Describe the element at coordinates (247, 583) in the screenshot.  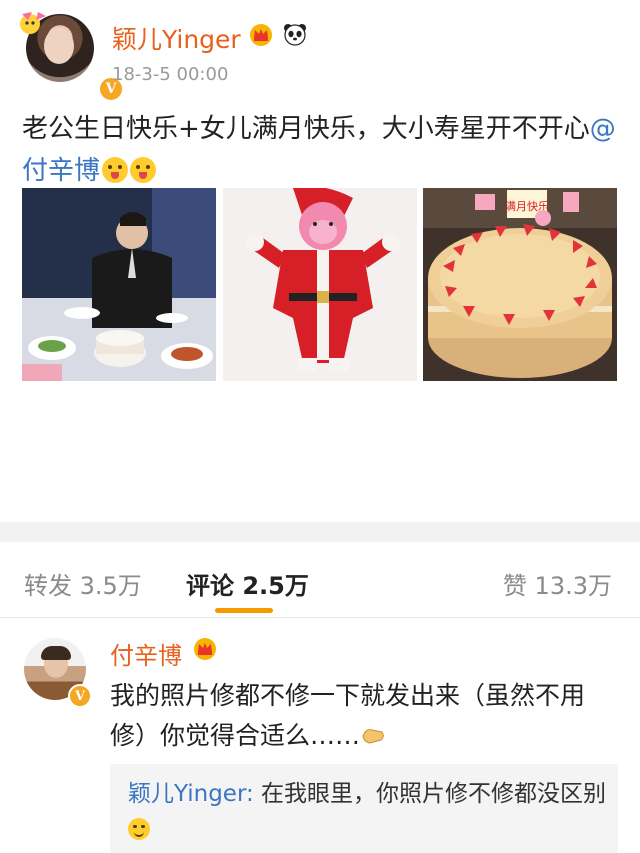
I see `tab-comment: 评论 2.5万` at that location.